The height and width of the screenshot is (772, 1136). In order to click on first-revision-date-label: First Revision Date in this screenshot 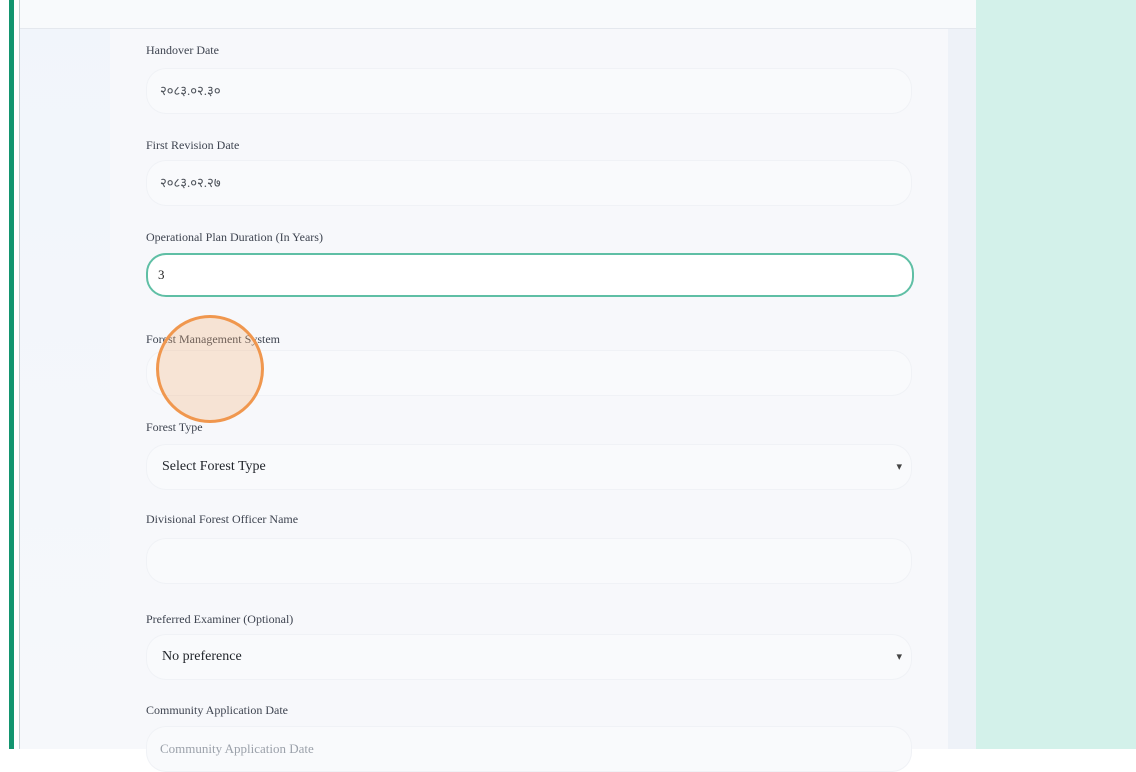, I will do `click(193, 145)`.